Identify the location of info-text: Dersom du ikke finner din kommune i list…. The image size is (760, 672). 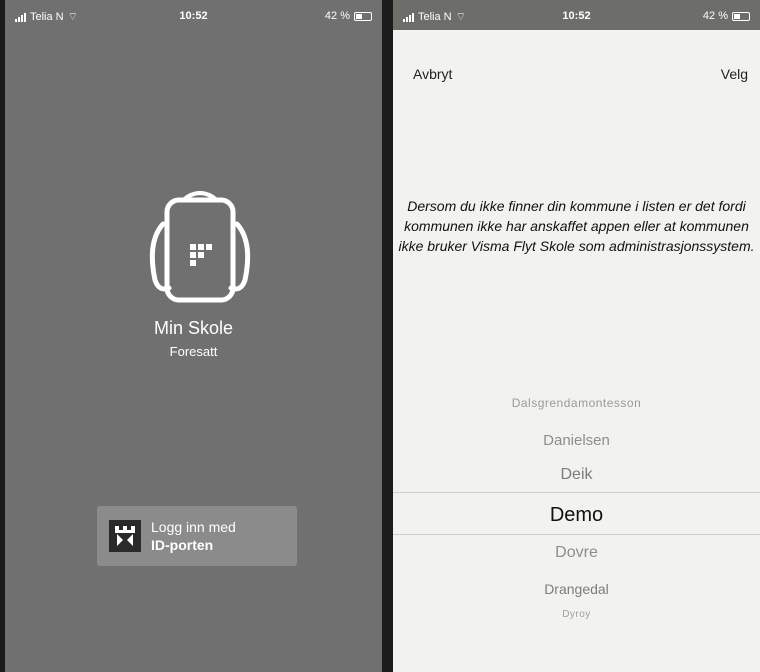
(576, 226).